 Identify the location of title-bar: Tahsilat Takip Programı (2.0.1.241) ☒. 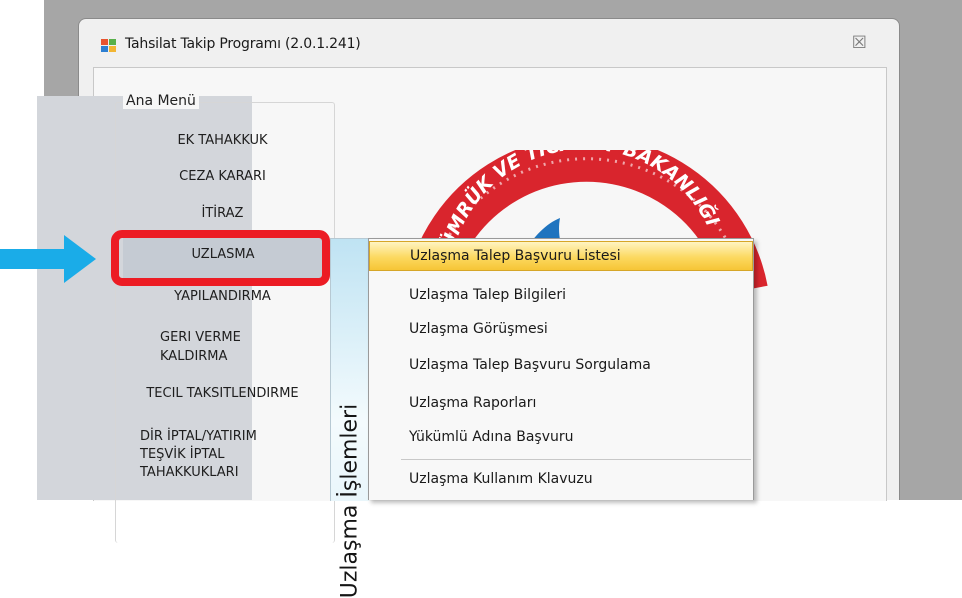
(489, 43).